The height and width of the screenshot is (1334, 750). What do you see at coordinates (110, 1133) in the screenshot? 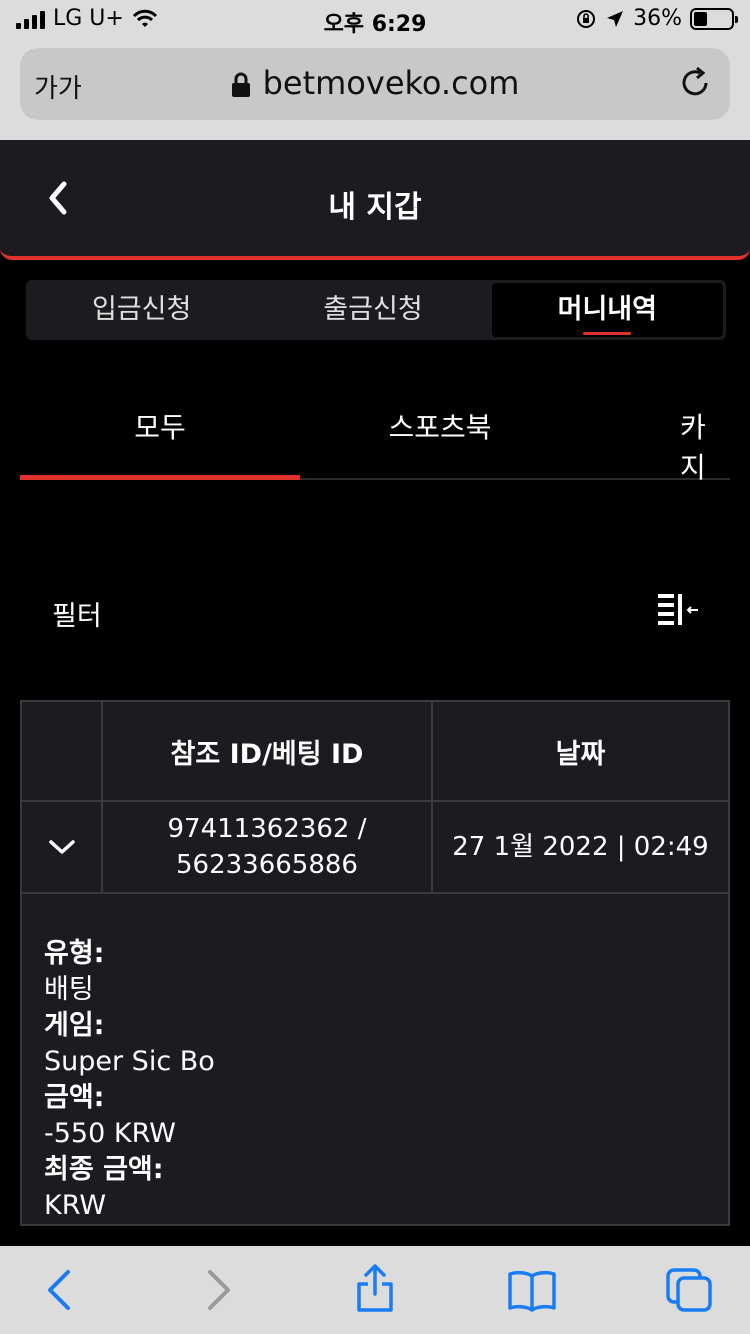
I see `detail-amount-value: -550 KRW` at bounding box center [110, 1133].